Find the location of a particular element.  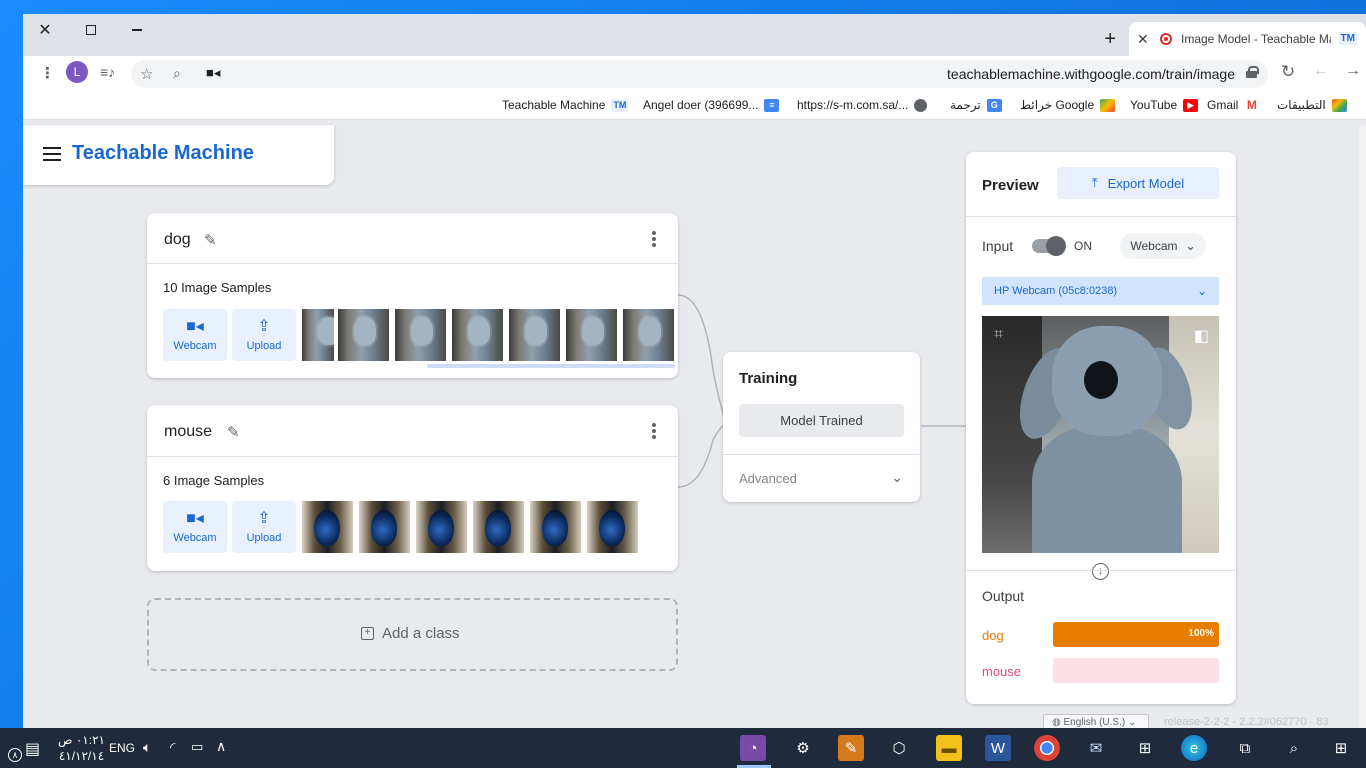

search-icon: ⌕ is located at coordinates (1294, 748).